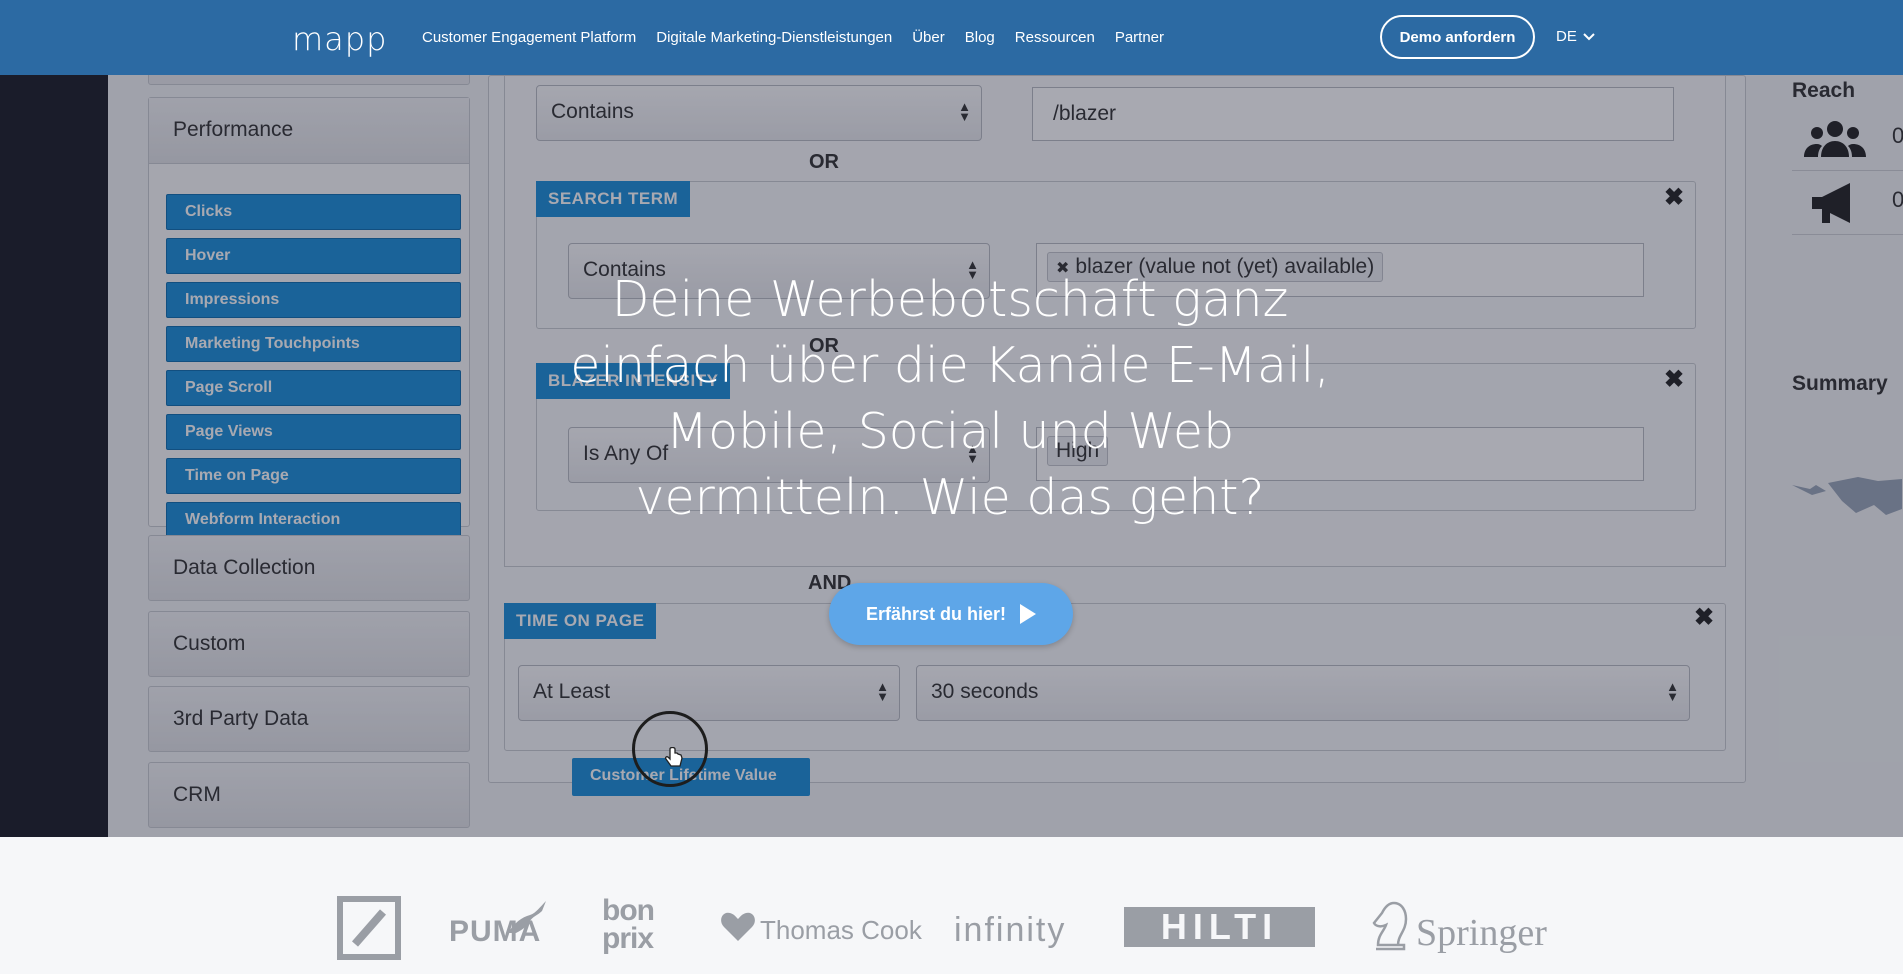 Image resolution: width=1903 pixels, height=974 pixels. I want to click on chevron-down-icon, so click(1589, 36).